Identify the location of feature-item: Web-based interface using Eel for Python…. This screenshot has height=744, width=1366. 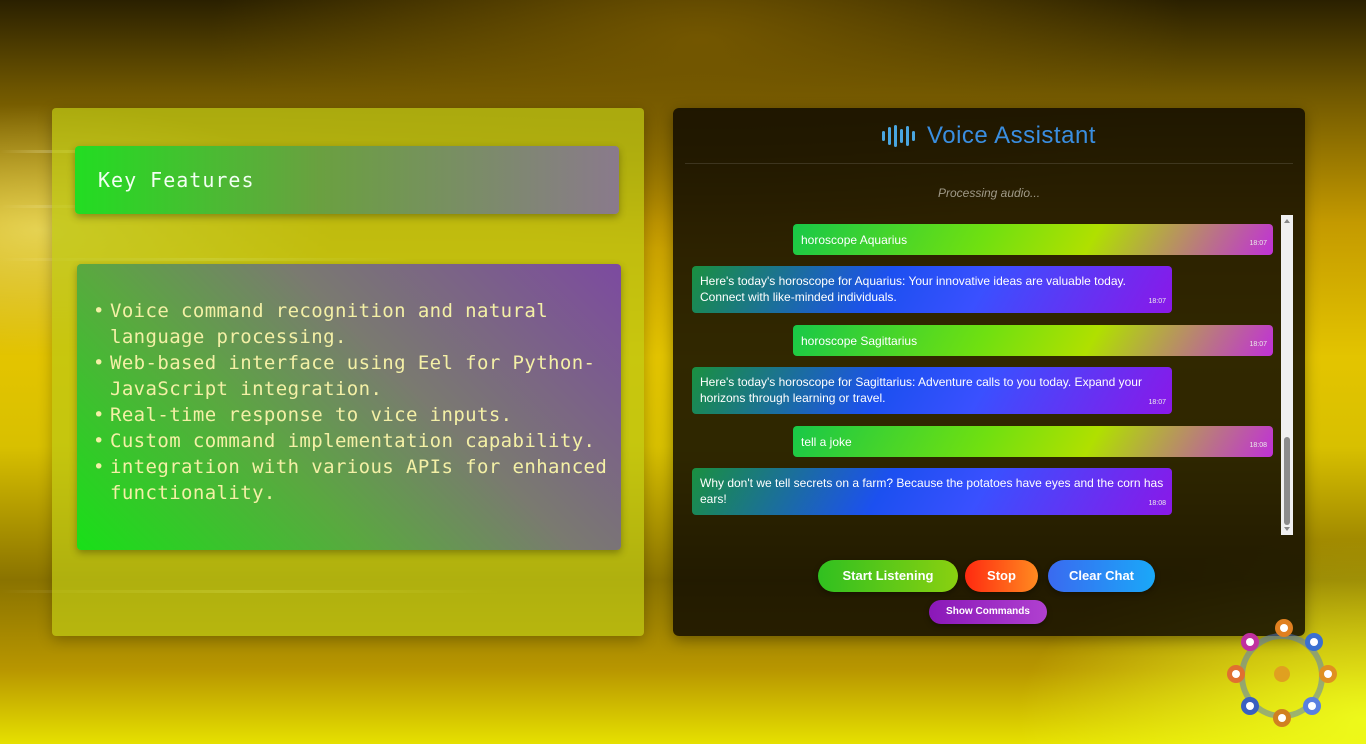
(352, 376).